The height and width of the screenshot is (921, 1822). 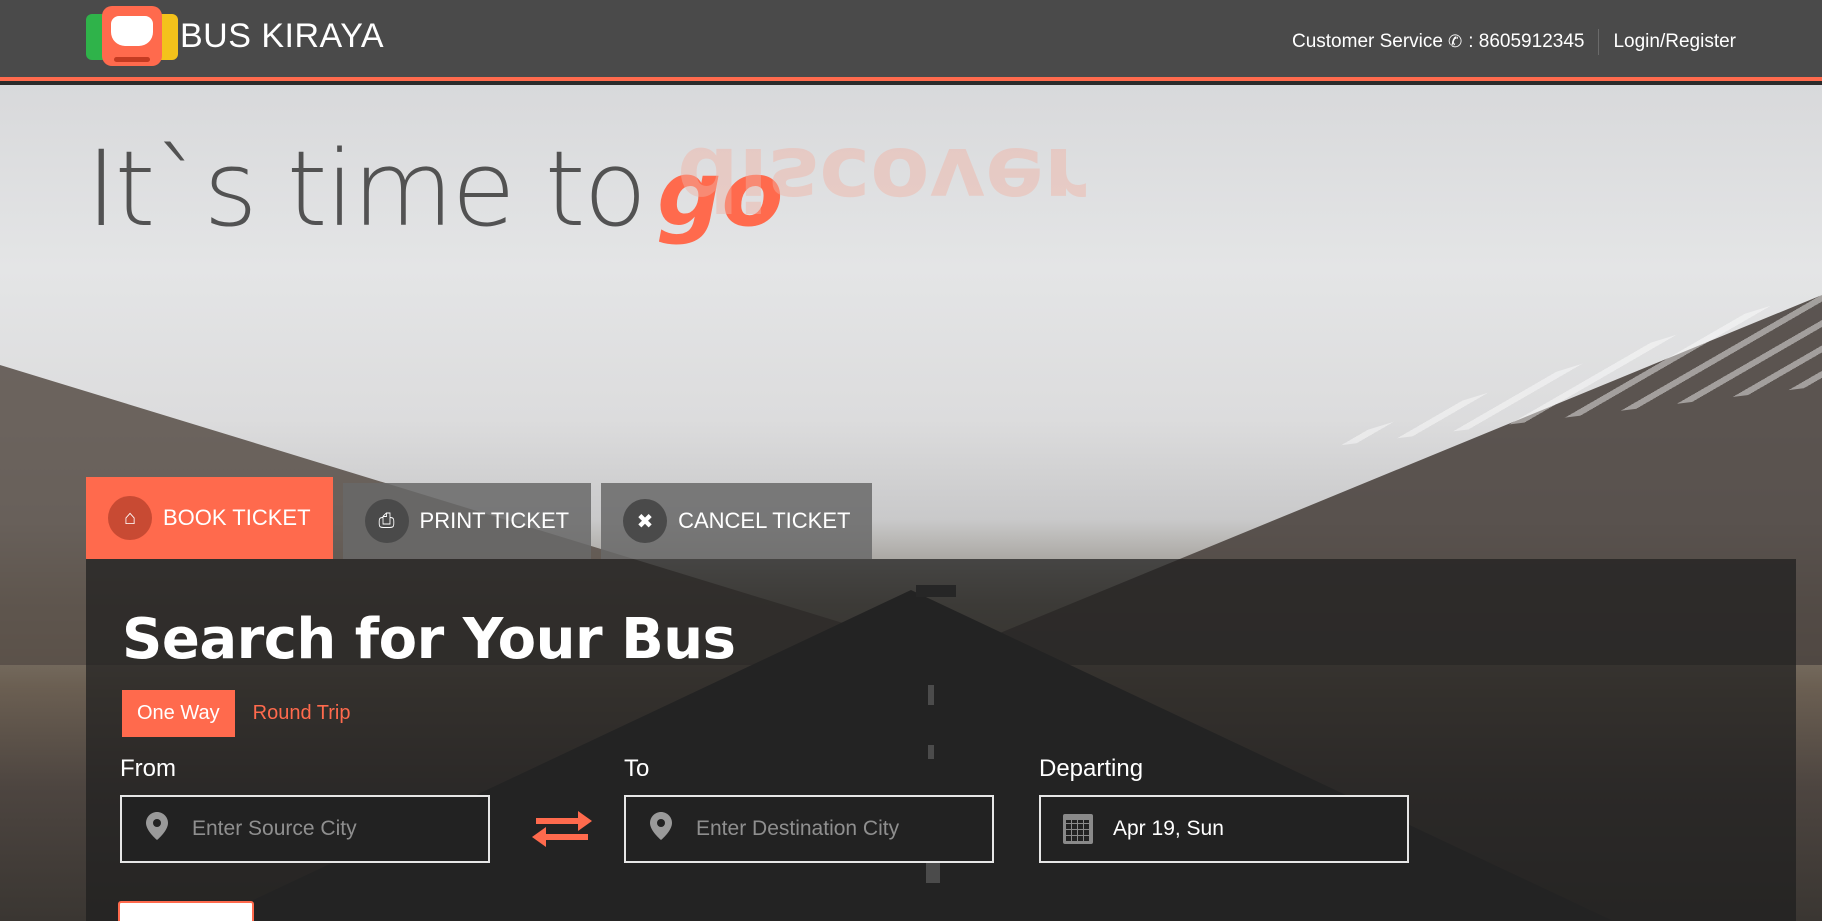 What do you see at coordinates (562, 829) in the screenshot?
I see `swap-cities-button` at bounding box center [562, 829].